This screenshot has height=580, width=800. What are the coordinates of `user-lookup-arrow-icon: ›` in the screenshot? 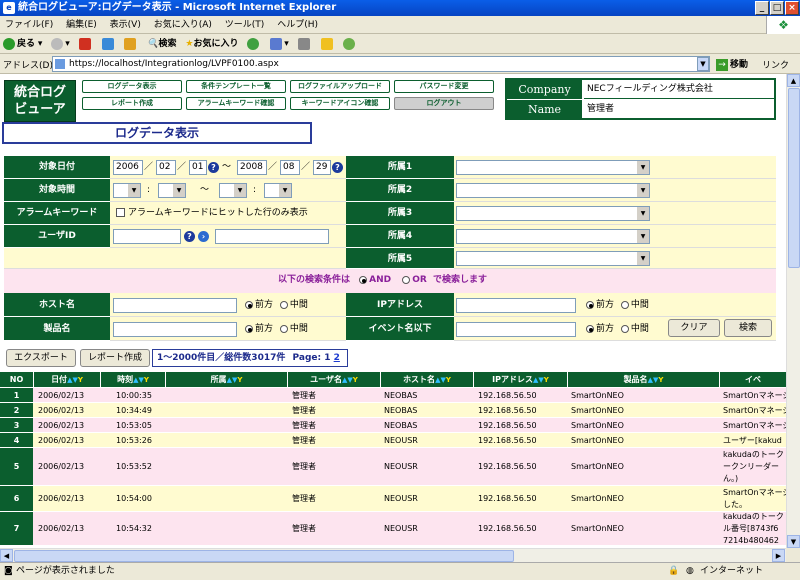 It's located at (203, 236).